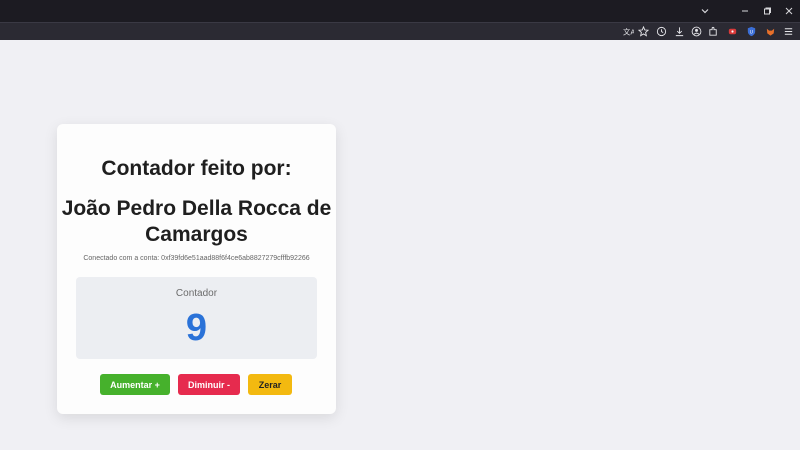 The image size is (800, 450). I want to click on close-window-button, so click(787, 11).